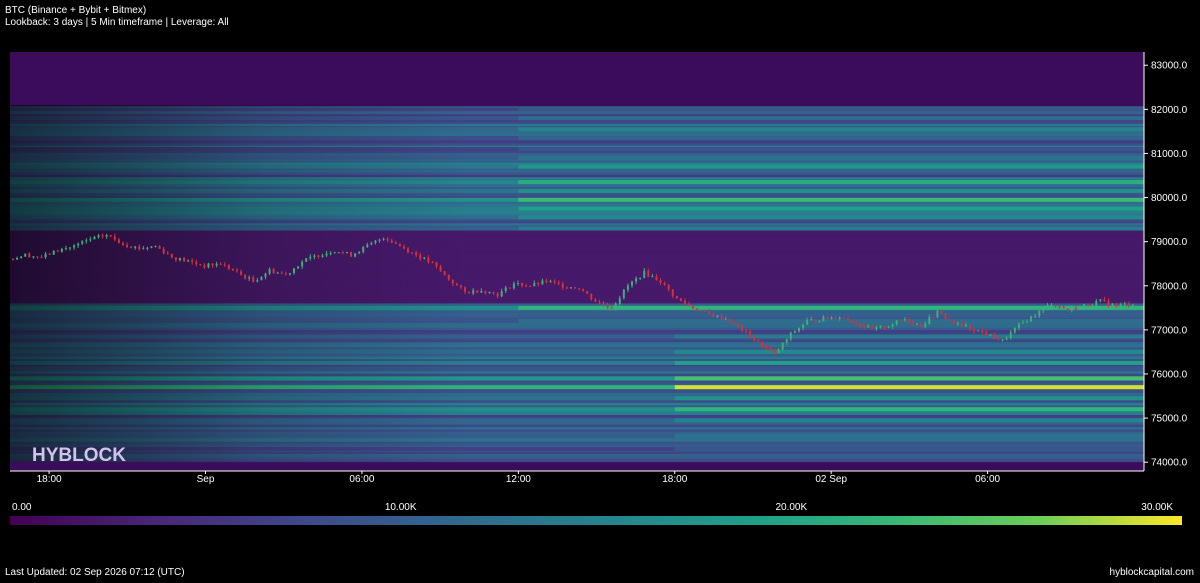 Image resolution: width=1200 pixels, height=583 pixels. What do you see at coordinates (1169, 110) in the screenshot?
I see `y-tick-label: 82000.0` at bounding box center [1169, 110].